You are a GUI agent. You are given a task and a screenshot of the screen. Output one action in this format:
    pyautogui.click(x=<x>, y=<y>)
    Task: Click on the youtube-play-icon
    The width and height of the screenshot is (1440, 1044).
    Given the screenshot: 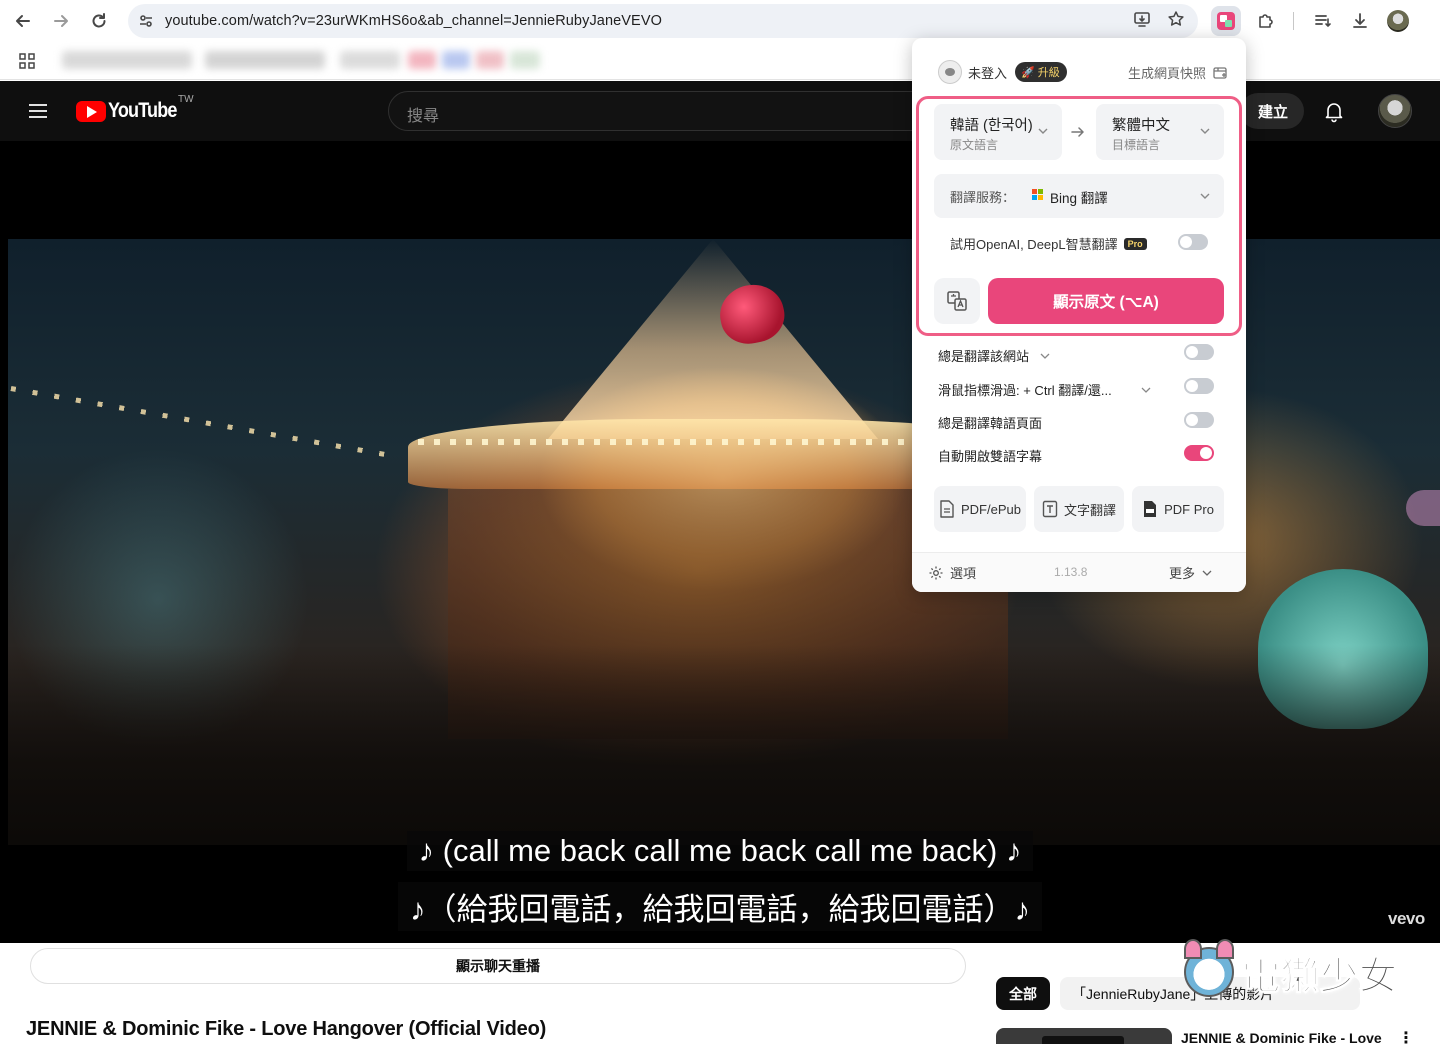 What is the action you would take?
    pyautogui.click(x=91, y=111)
    